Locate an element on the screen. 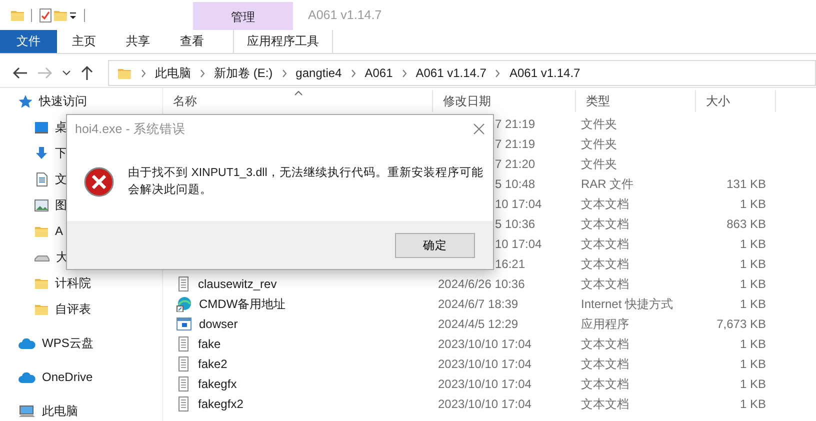 The image size is (816, 421). modified-date: 2024/6/7 18:39 is located at coordinates (478, 304).